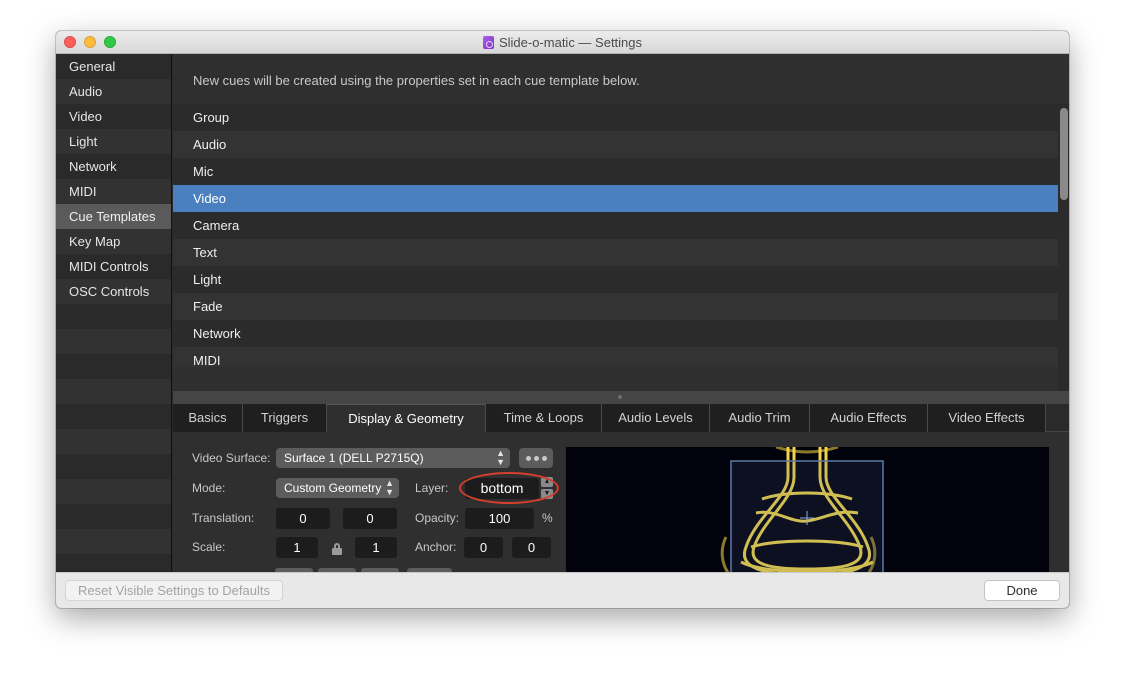 This screenshot has width=1125, height=689. I want to click on done-button: Done, so click(1022, 590).